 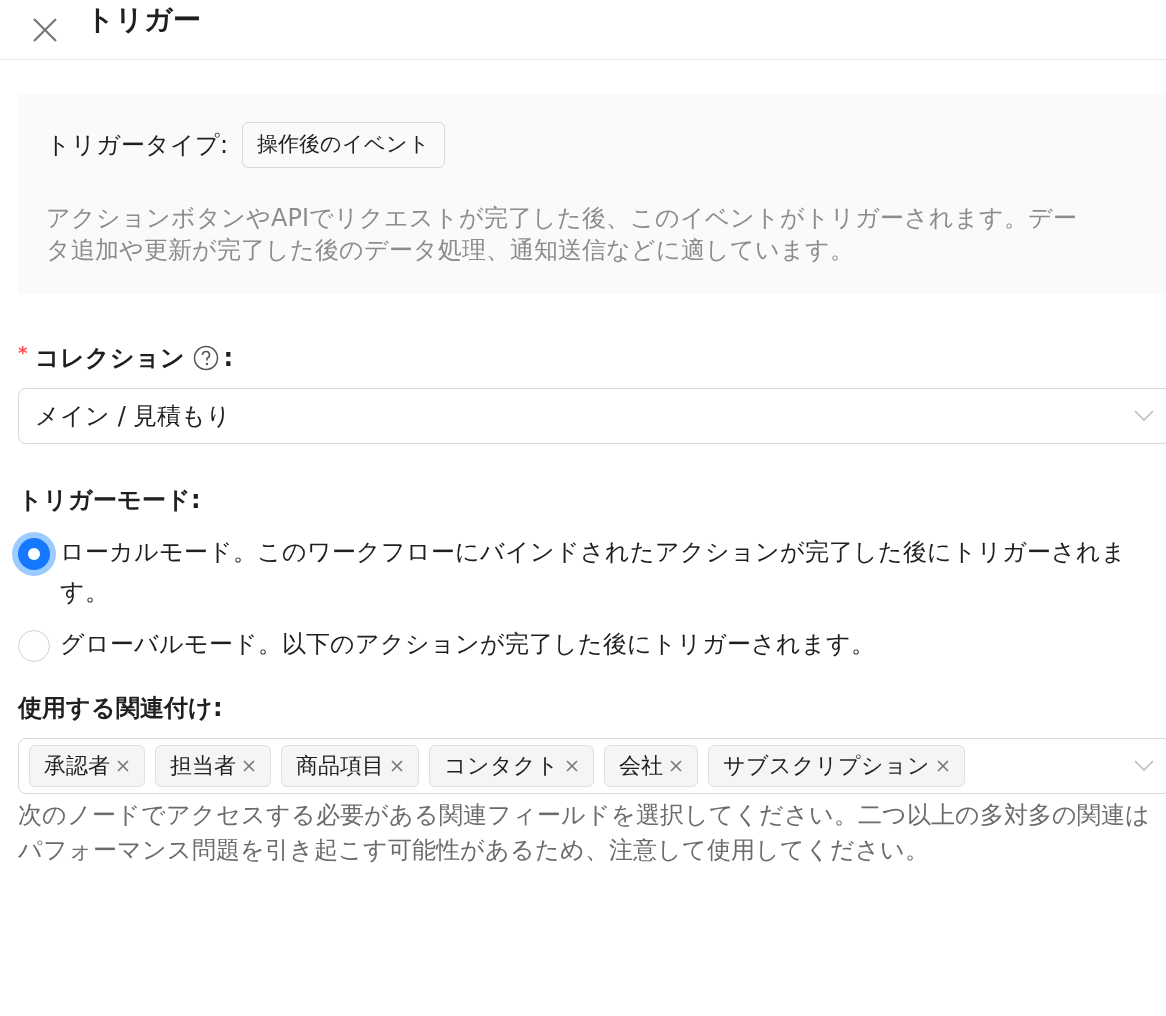 I want to click on association-tag: 承認者, so click(x=87, y=765).